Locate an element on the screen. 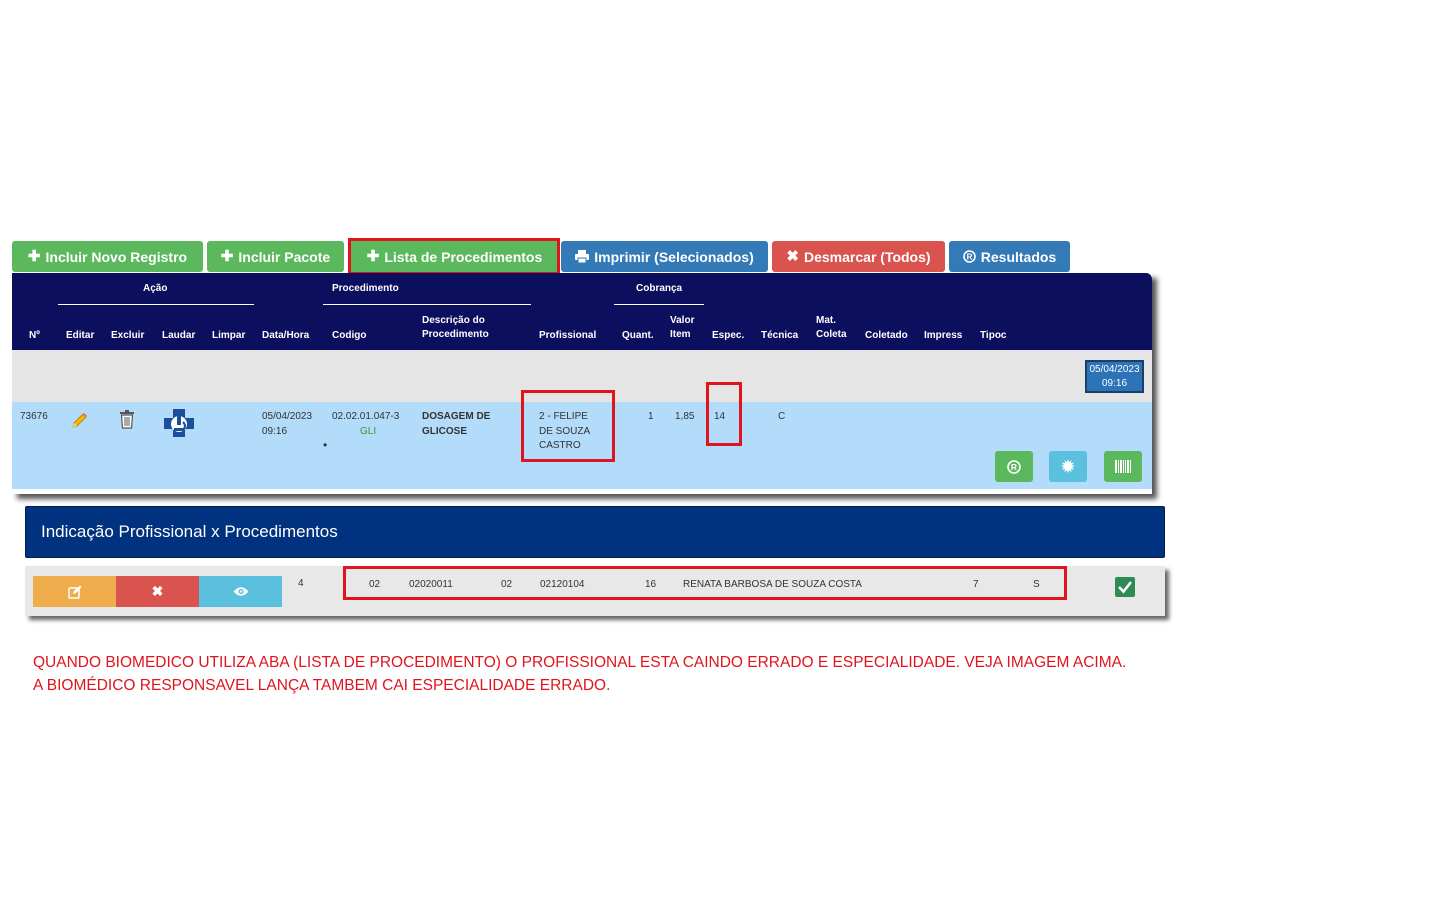  group-acao: Ação is located at coordinates (155, 288).